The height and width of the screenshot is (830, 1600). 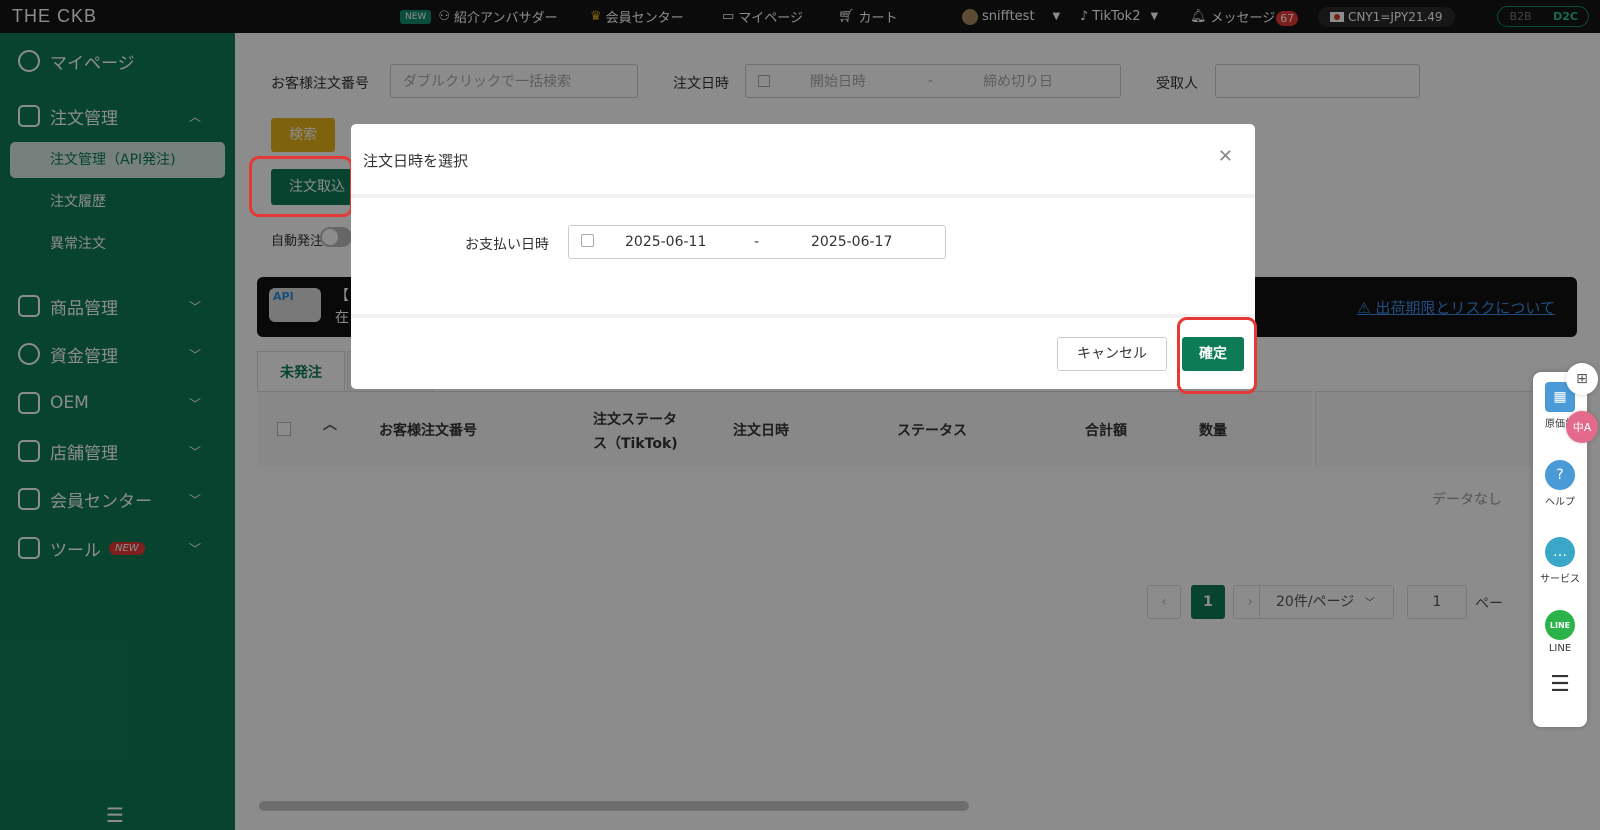 What do you see at coordinates (851, 242) in the screenshot?
I see `end-date-value: 2025-06-17` at bounding box center [851, 242].